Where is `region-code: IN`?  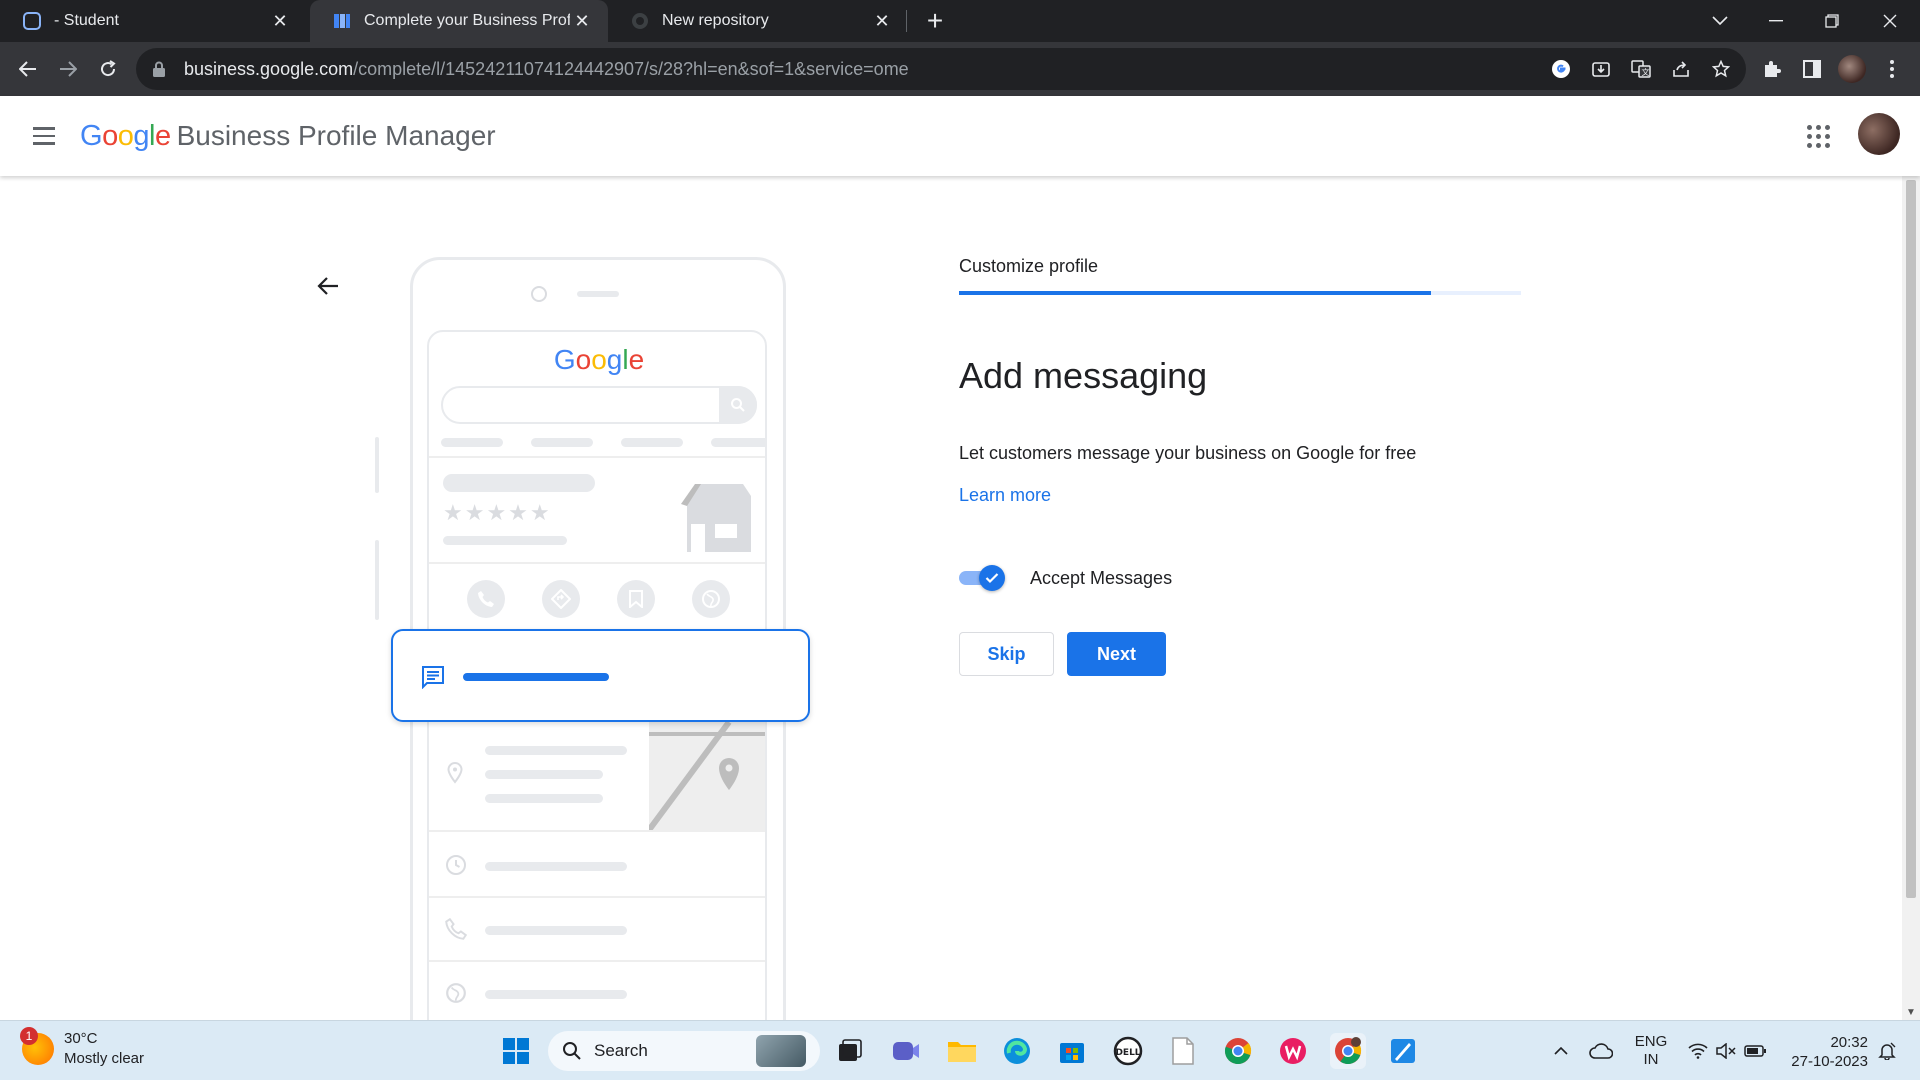
region-code: IN is located at coordinates (1651, 1059).